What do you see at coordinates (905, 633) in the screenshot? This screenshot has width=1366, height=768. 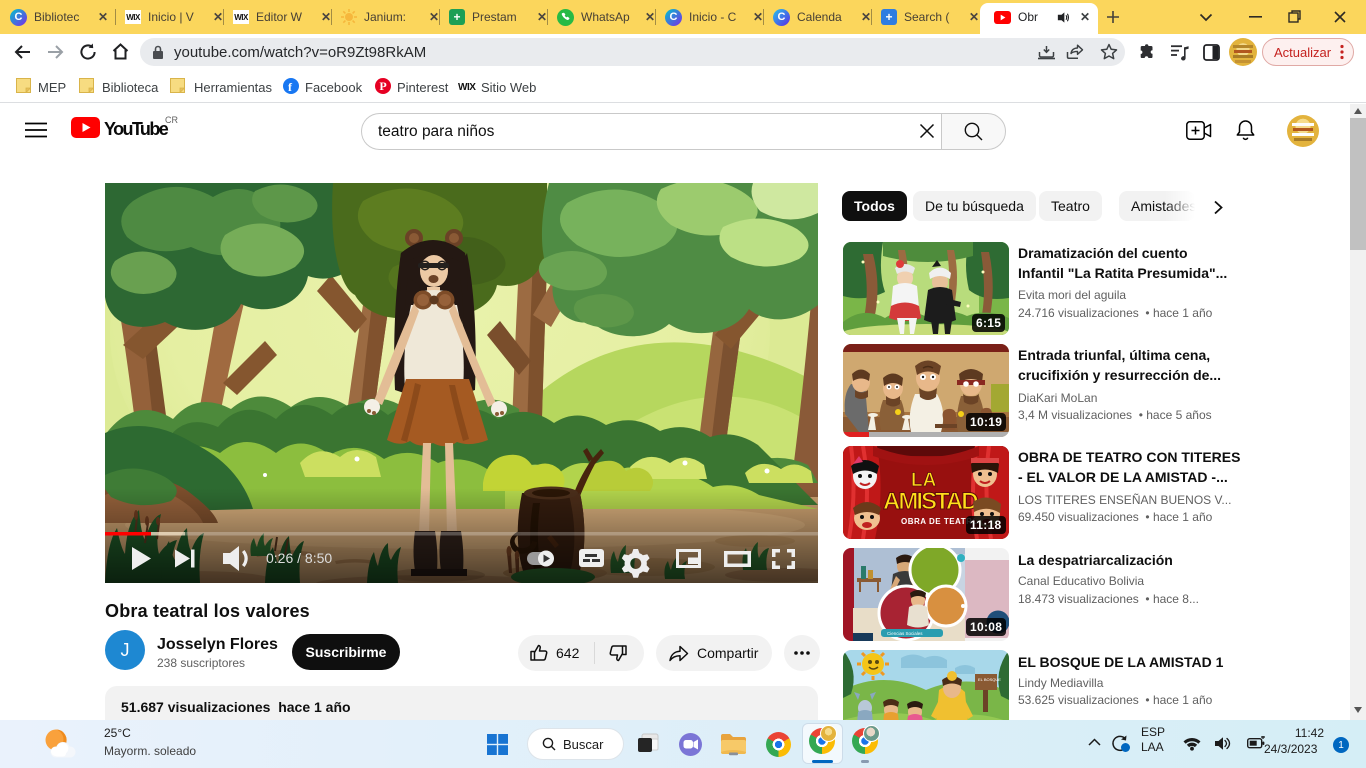 I see `svg-text: Ciencias Sociales` at bounding box center [905, 633].